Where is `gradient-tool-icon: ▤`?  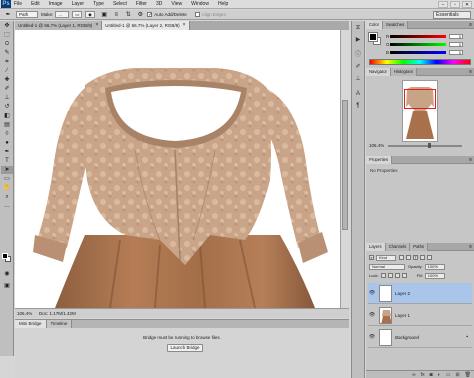 gradient-tool-icon: ▤ is located at coordinates (7, 125).